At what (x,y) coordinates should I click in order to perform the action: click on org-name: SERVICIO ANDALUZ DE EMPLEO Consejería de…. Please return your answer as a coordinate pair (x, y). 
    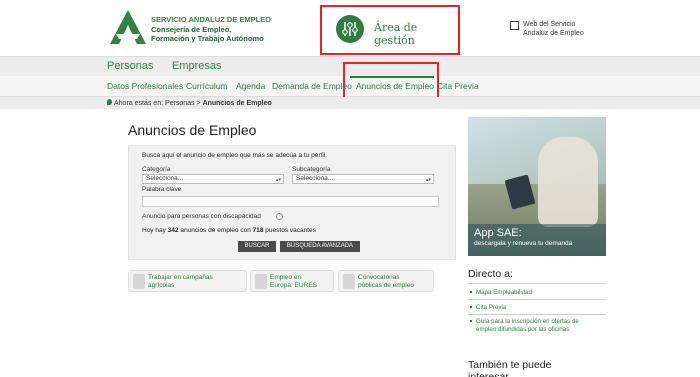
    Looking at the image, I should click on (211, 29).